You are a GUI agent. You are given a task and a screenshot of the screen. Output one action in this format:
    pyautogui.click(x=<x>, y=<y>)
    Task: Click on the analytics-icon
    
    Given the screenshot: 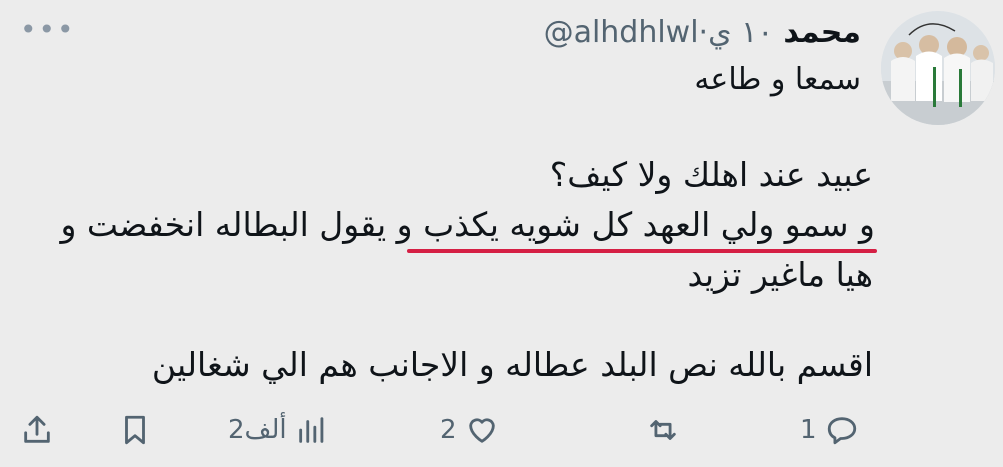 What is the action you would take?
    pyautogui.click(x=310, y=430)
    